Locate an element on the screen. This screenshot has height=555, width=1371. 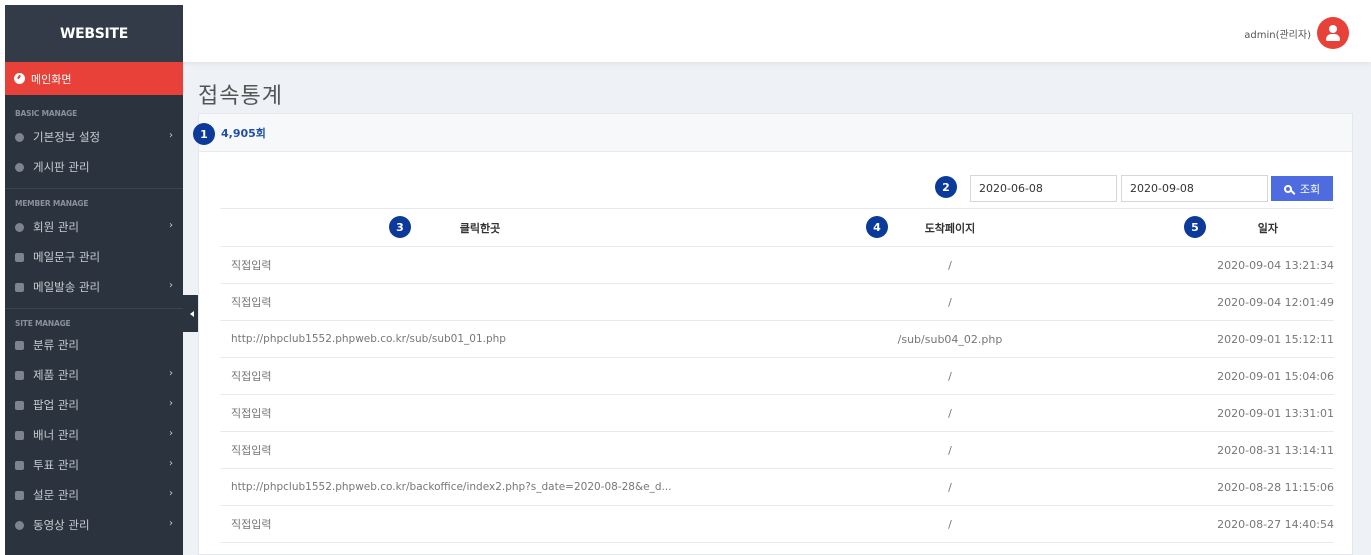
gear-icon is located at coordinates (19, 137).